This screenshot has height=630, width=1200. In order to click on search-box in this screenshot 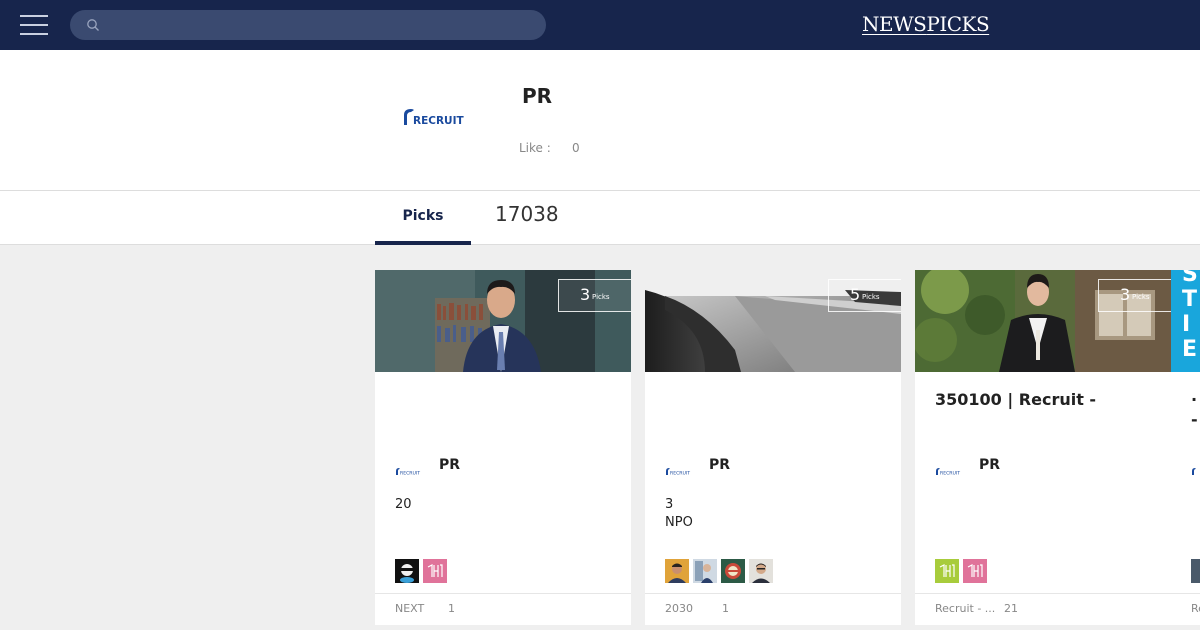, I will do `click(308, 25)`.